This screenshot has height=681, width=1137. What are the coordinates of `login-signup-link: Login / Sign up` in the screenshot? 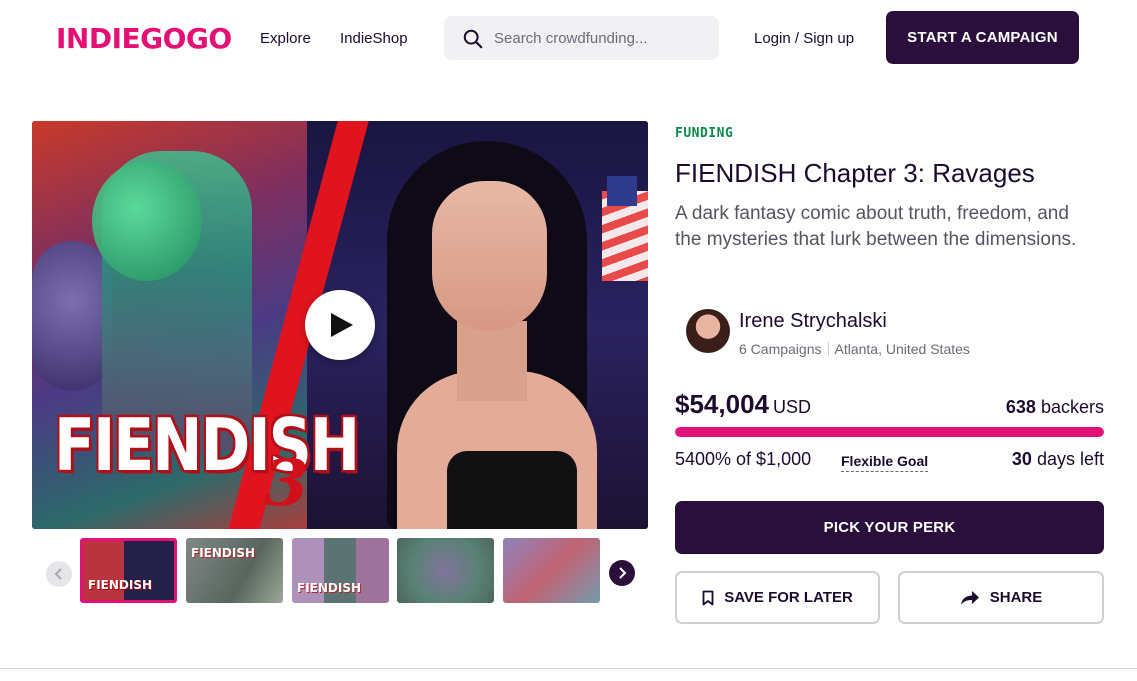 It's located at (804, 38).